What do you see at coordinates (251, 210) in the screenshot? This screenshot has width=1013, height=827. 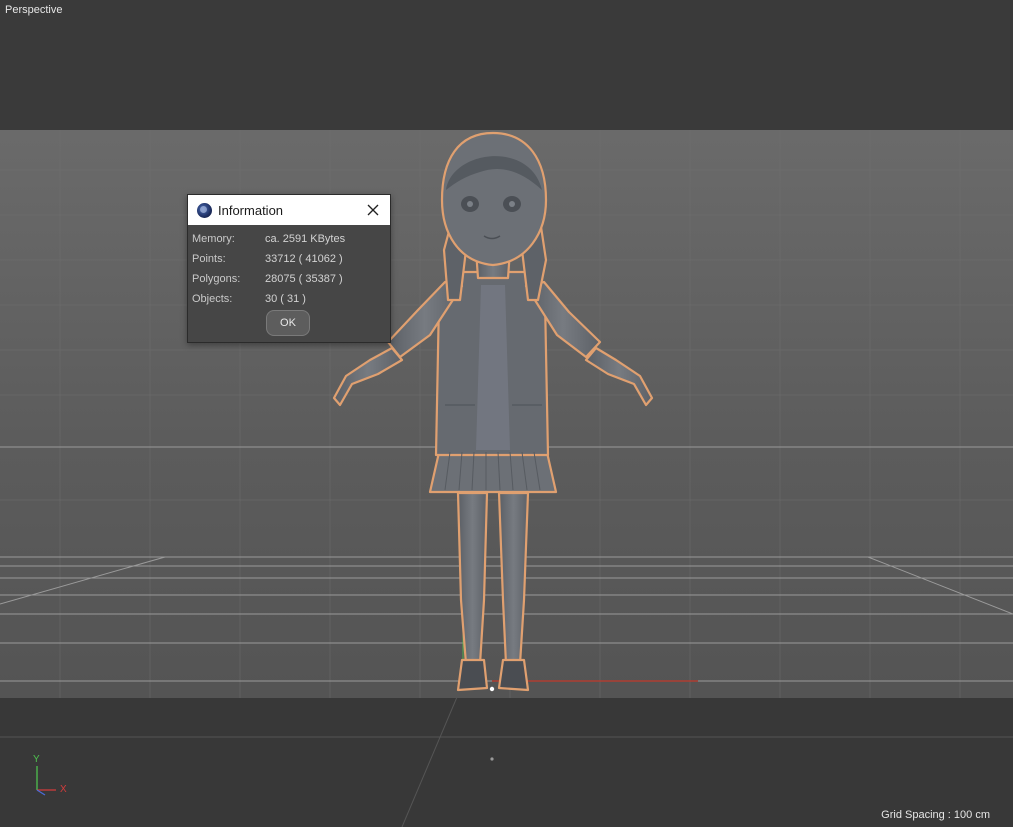 I see `dialog-title: Information` at bounding box center [251, 210].